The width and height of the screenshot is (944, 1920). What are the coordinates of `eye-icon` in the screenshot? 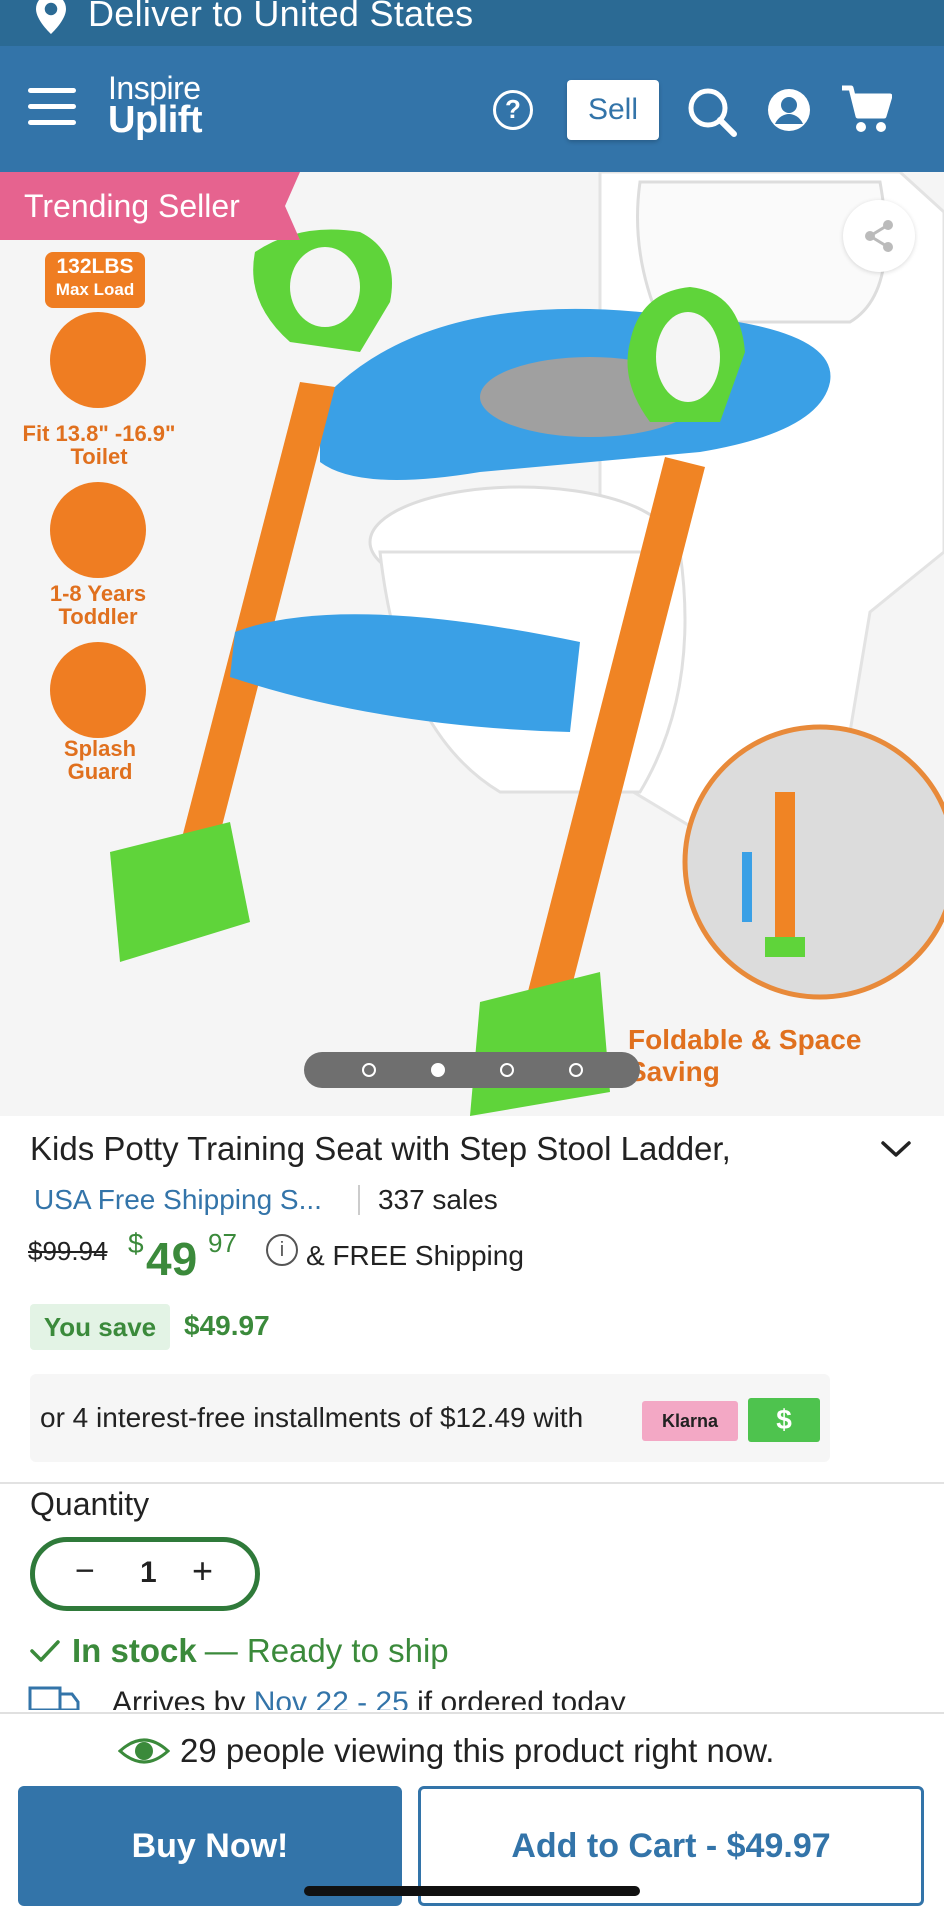 It's located at (144, 1751).